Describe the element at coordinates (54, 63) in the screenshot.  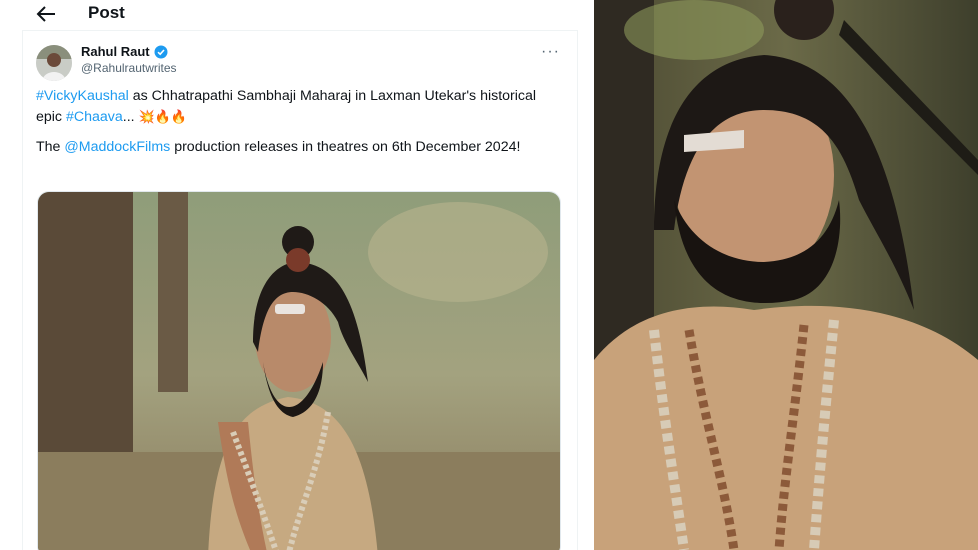
I see `avatar` at that location.